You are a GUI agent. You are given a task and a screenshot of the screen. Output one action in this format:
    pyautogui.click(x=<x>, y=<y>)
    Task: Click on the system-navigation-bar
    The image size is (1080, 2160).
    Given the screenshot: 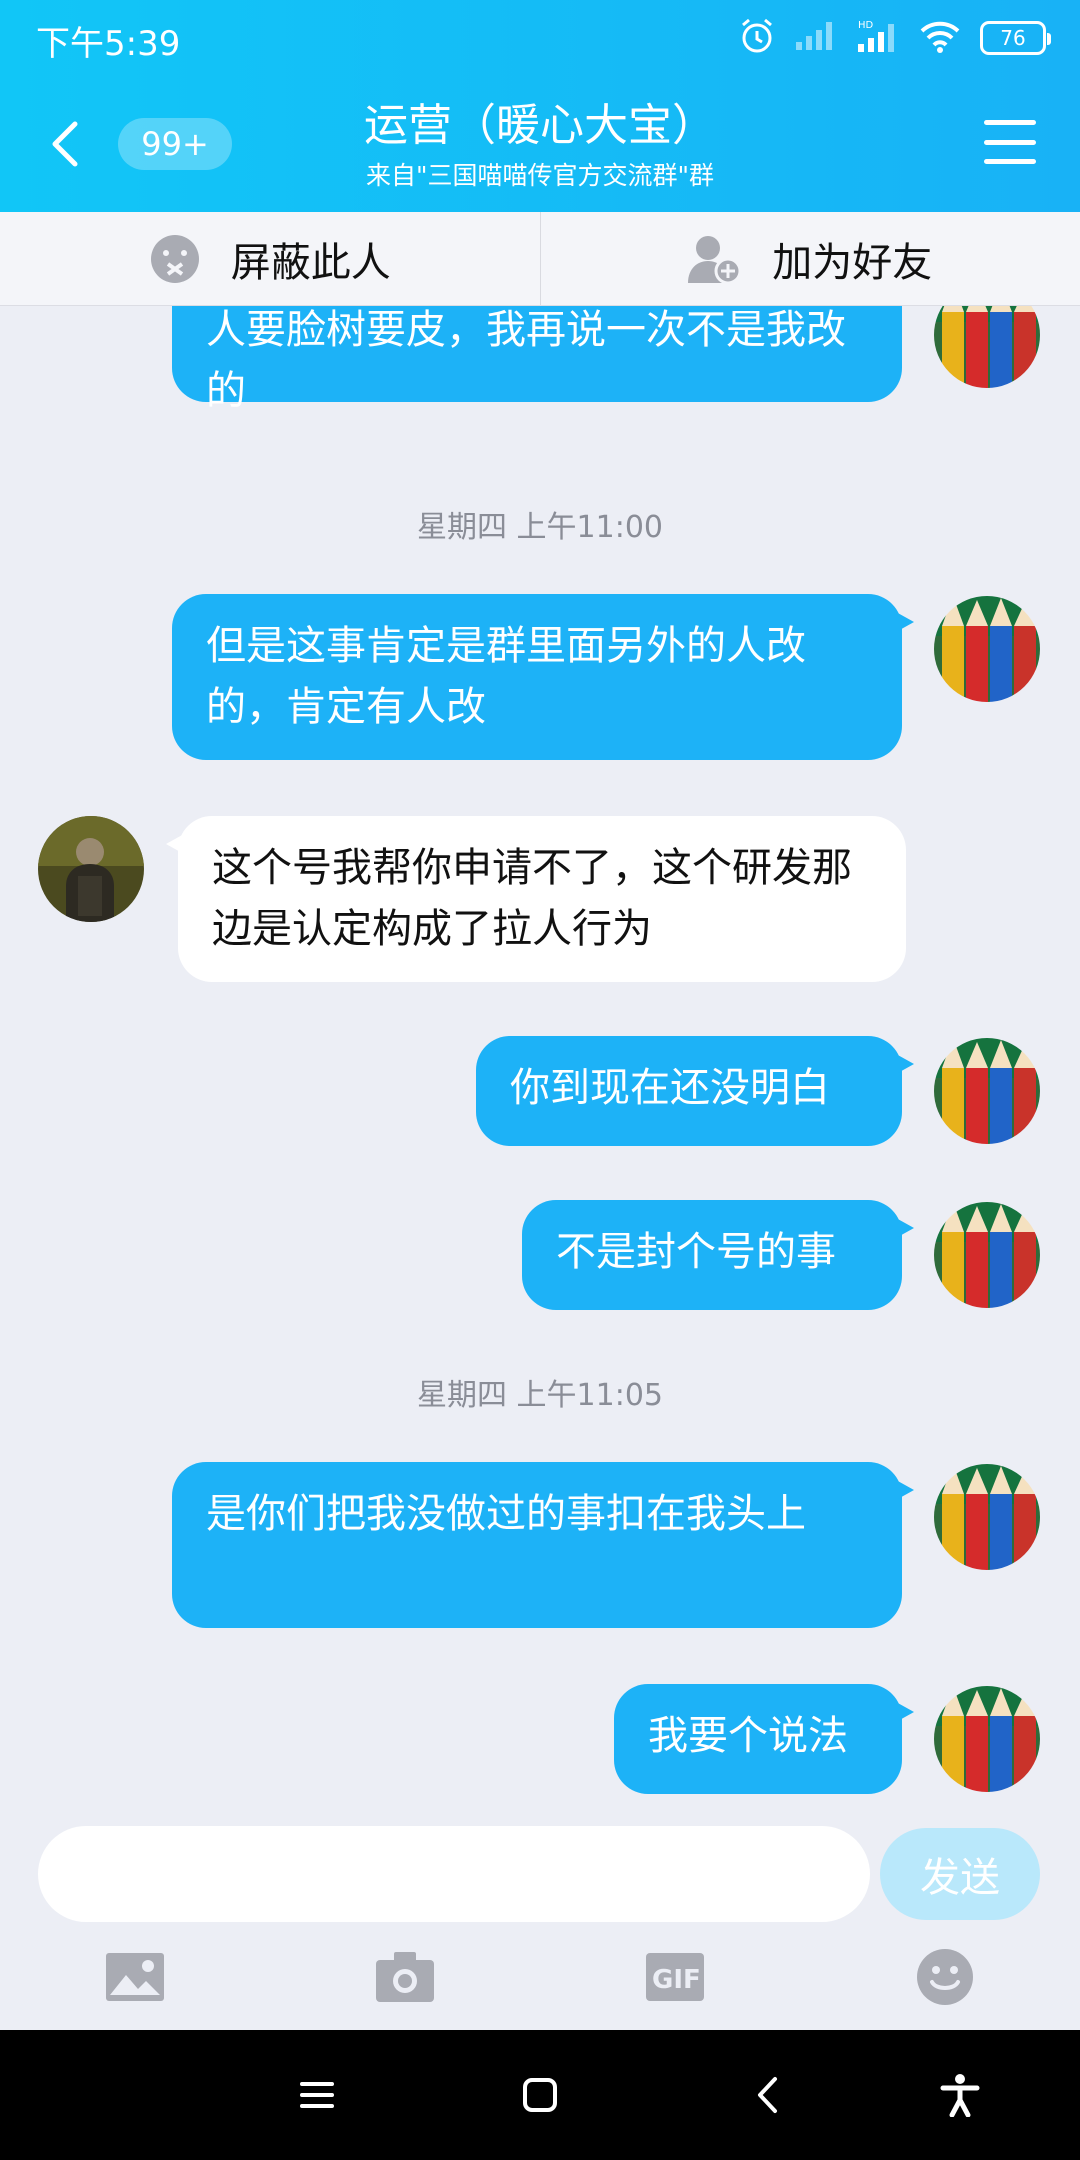 What is the action you would take?
    pyautogui.click(x=540, y=2095)
    